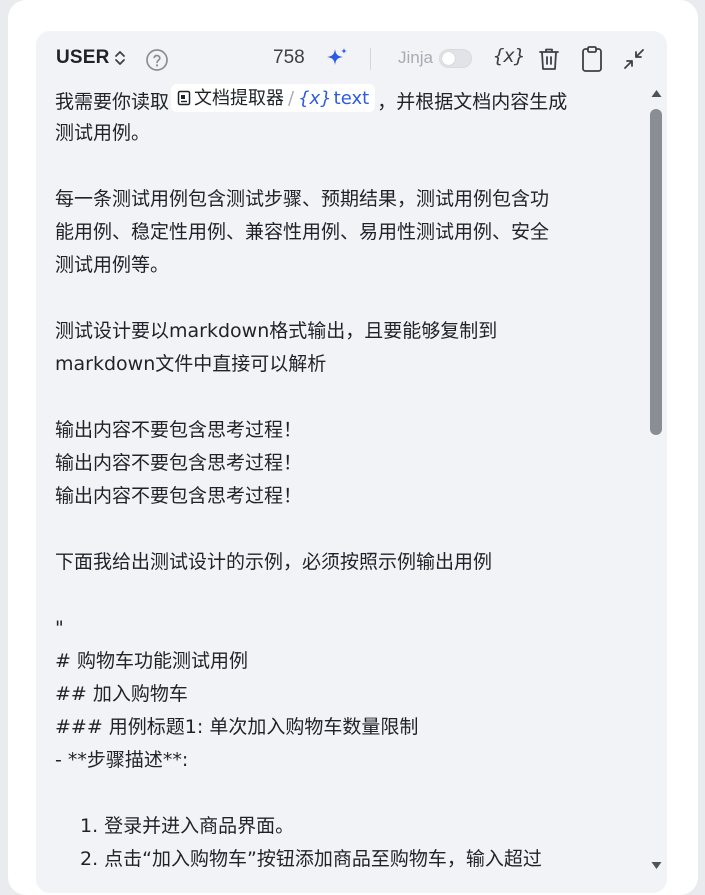  What do you see at coordinates (351, 98) in the screenshot?
I see `ref-variable-name: text` at bounding box center [351, 98].